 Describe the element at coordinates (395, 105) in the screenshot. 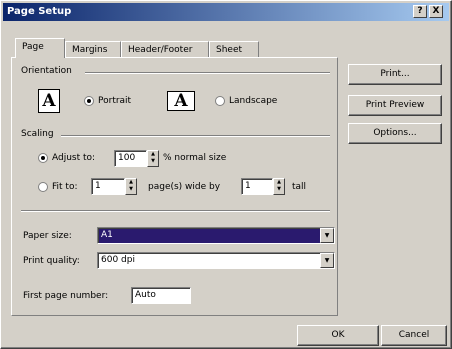

I see `print-preview-button: Print Preview` at that location.